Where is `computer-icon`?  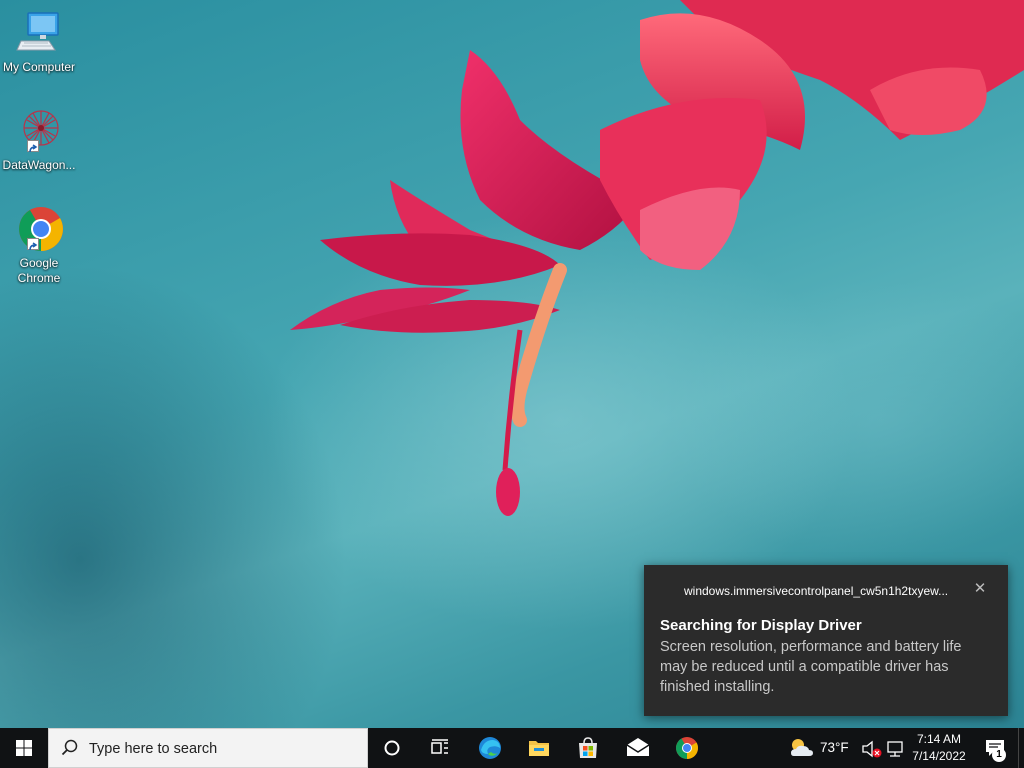
computer-icon is located at coordinates (39, 34).